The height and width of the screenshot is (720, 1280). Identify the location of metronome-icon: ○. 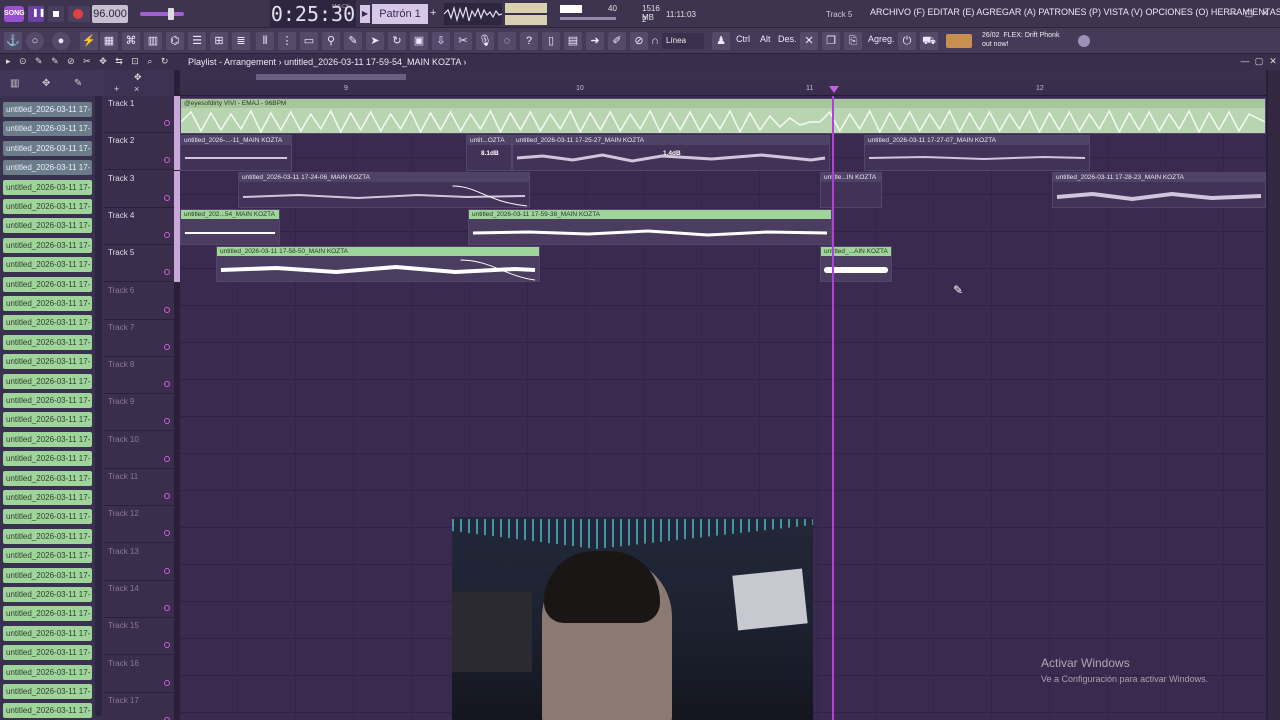
(35, 41).